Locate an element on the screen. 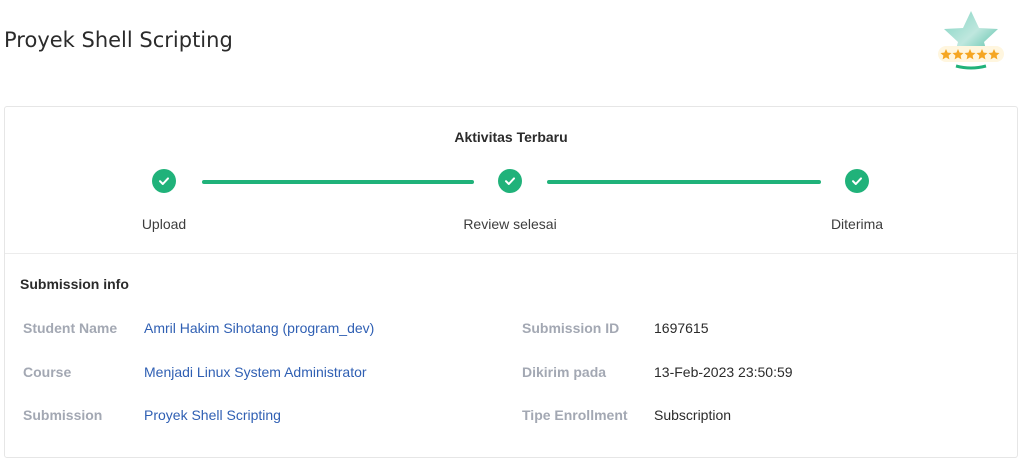 This screenshot has width=1024, height=458. student-name-link: Amril Hakim Sihotang (program_dev) is located at coordinates (259, 328).